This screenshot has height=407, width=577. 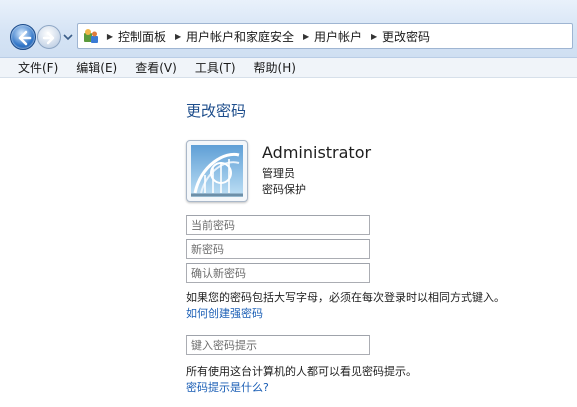 I want to click on user-role: 管理员, so click(x=278, y=173).